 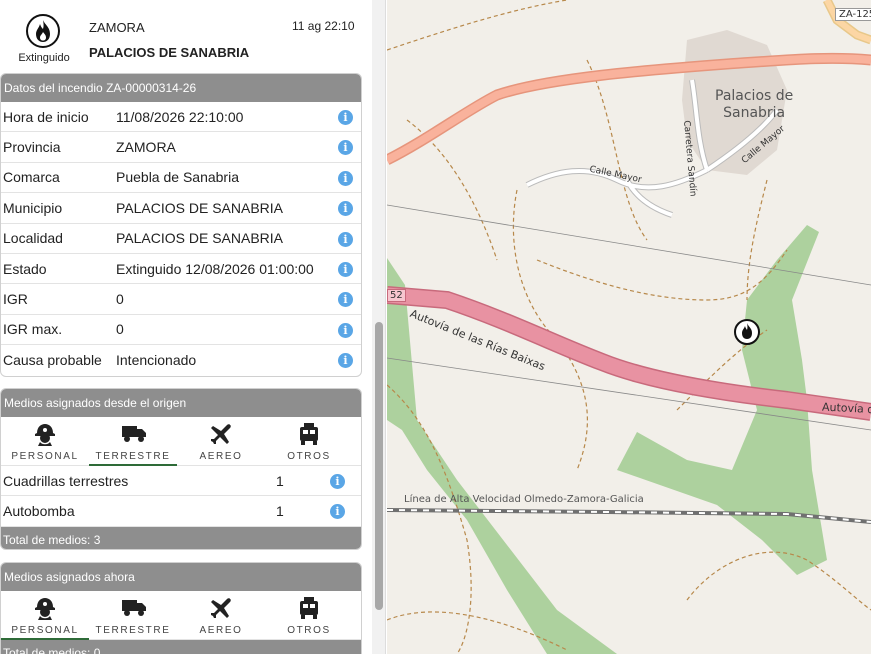 What do you see at coordinates (44, 58) in the screenshot?
I see `incident-status: Extinguido` at bounding box center [44, 58].